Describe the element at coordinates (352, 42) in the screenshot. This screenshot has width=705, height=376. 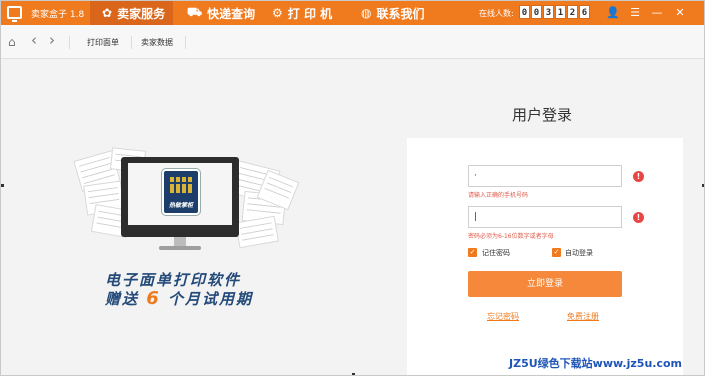
I see `toolbar: ⌂ ‹ › 打印面单 卖家数据` at that location.